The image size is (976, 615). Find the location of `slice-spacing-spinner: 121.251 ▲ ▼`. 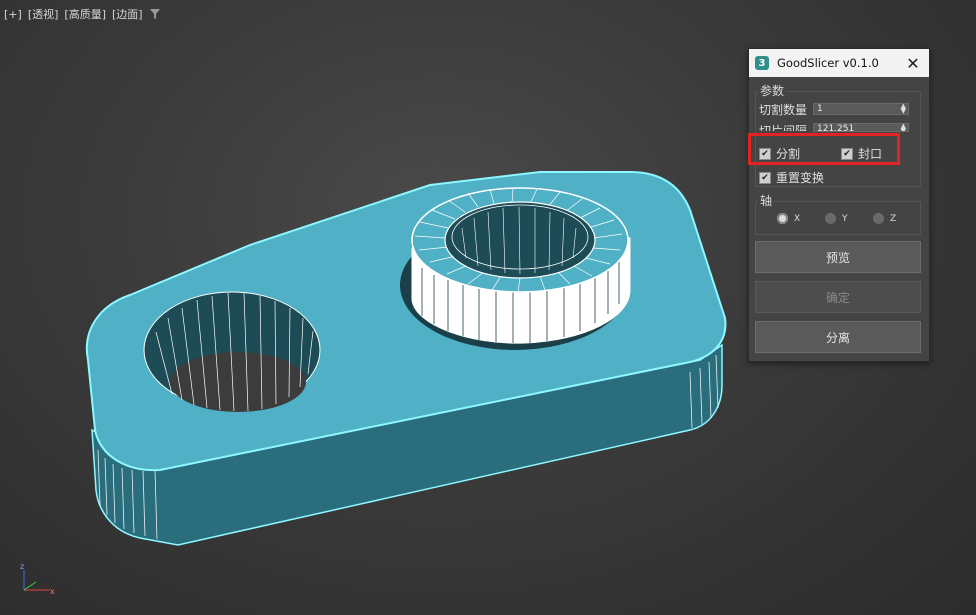

slice-spacing-spinner: 121.251 ▲ ▼ is located at coordinates (861, 127).